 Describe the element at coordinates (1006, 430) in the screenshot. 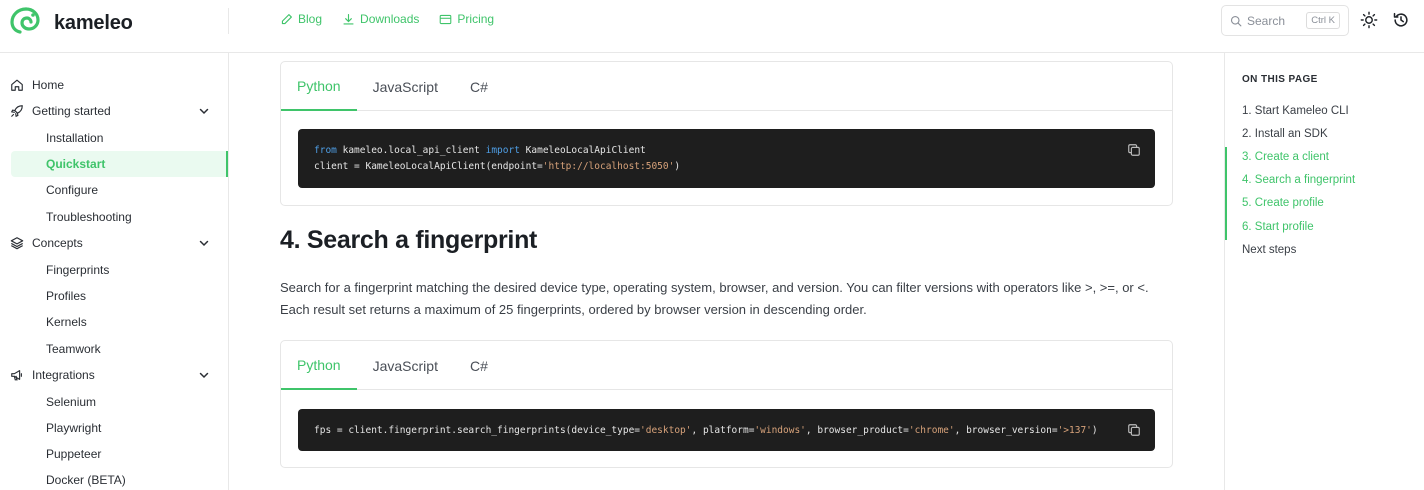

I see `code-token: , browser_version=` at that location.